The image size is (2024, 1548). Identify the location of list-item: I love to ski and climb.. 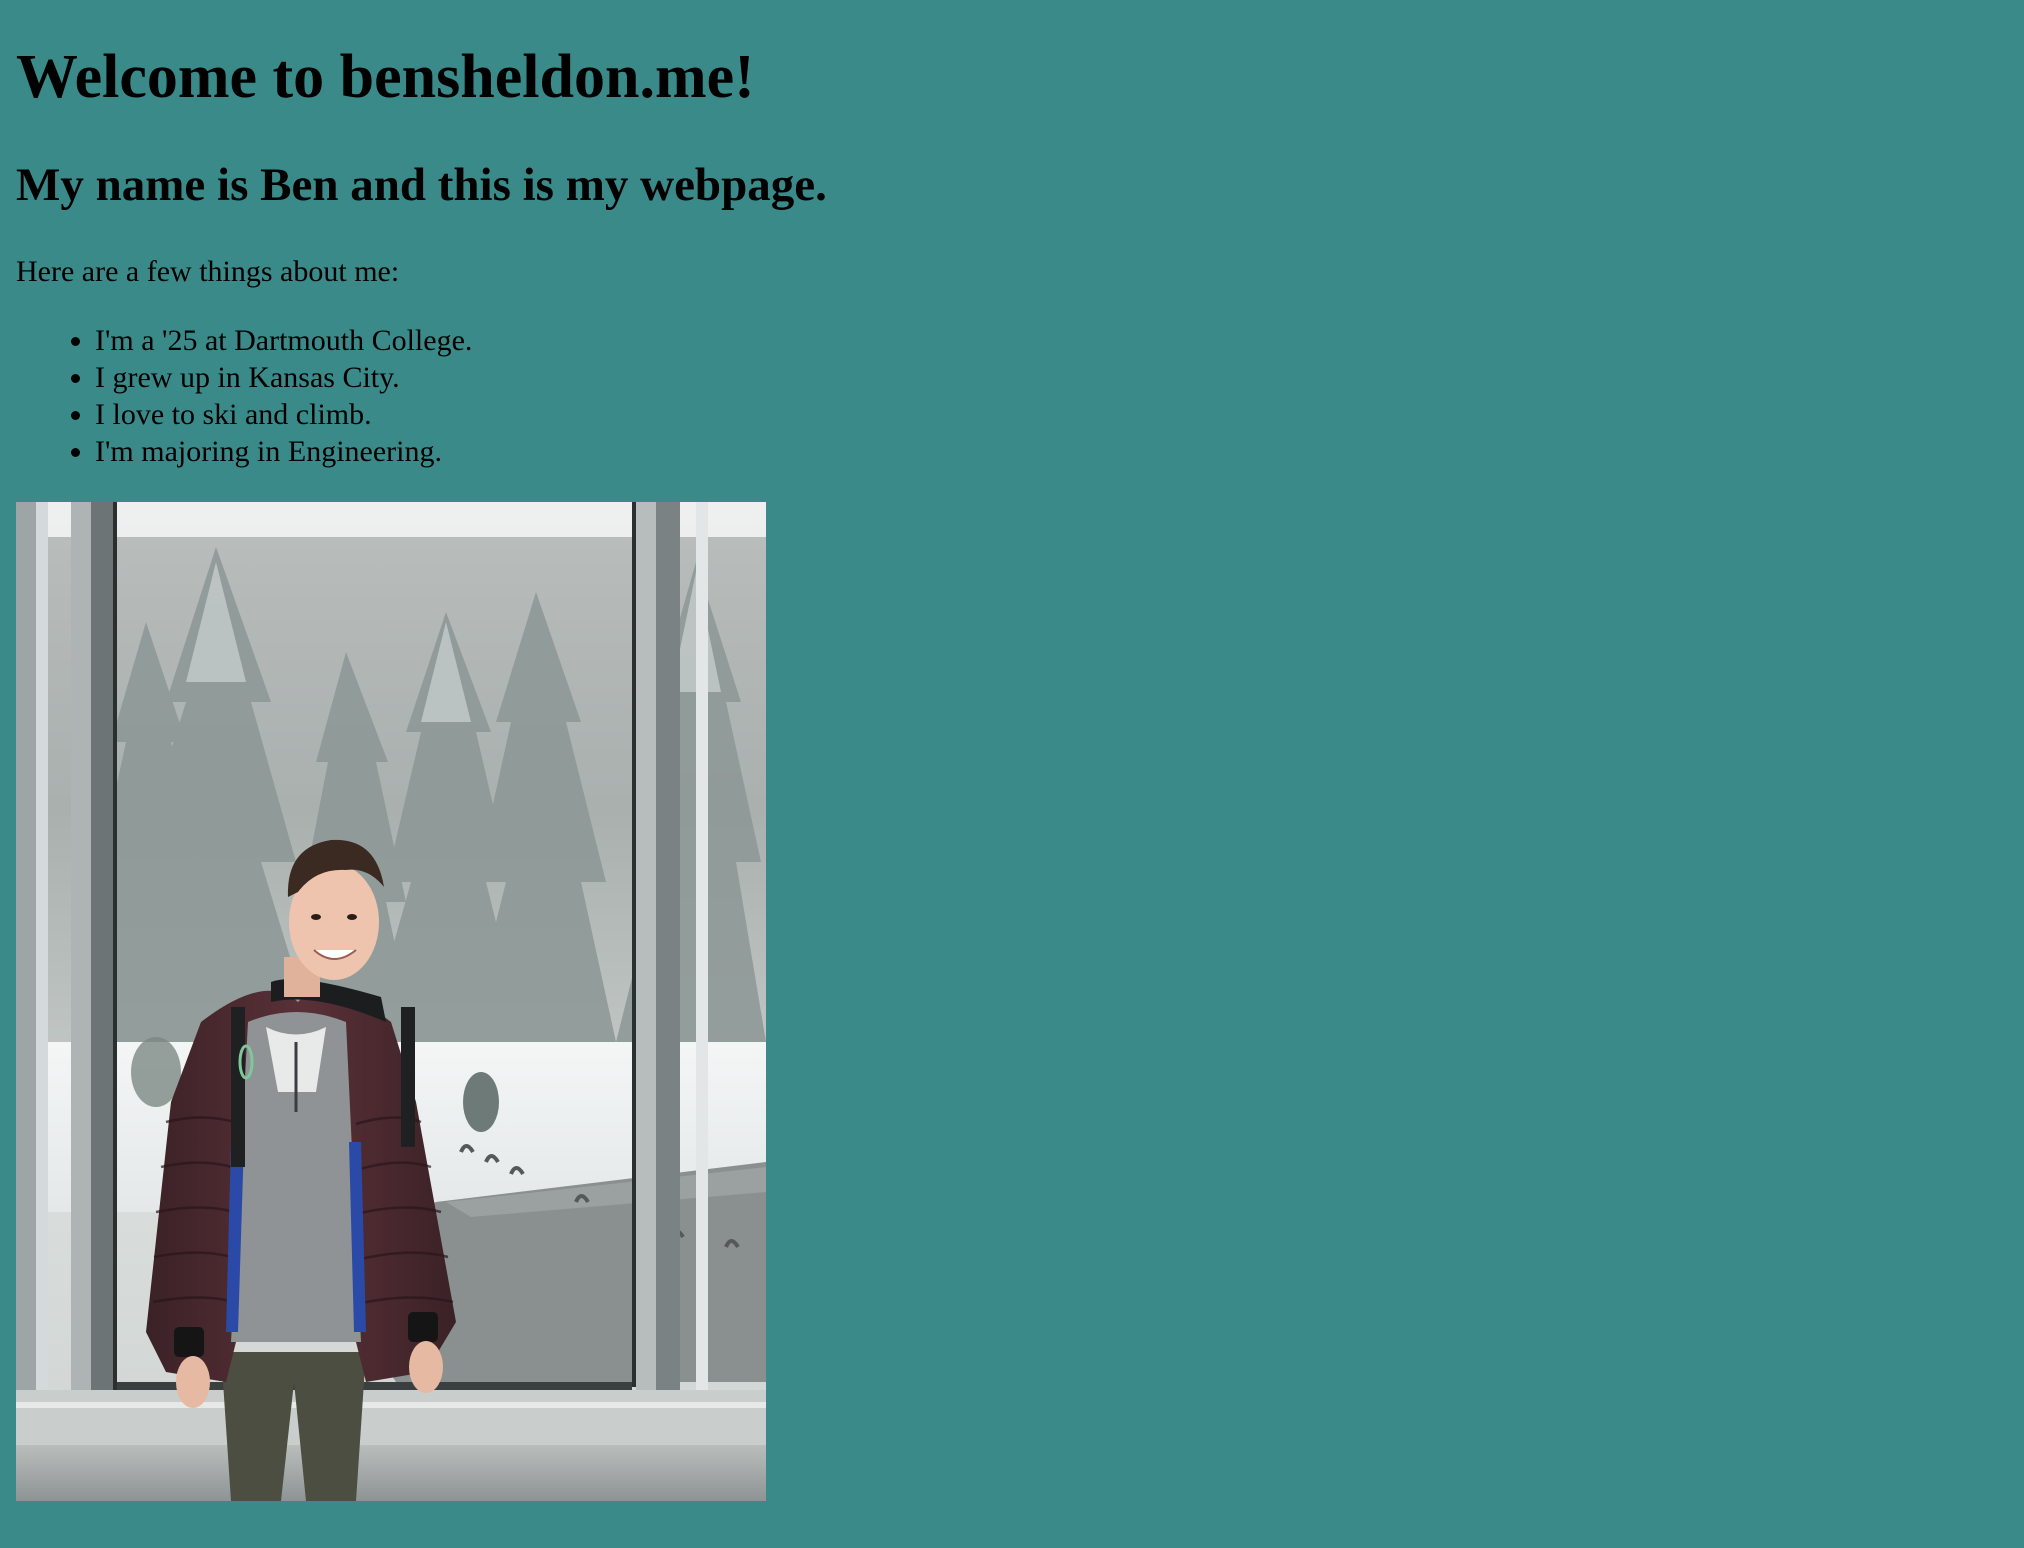
(283, 414).